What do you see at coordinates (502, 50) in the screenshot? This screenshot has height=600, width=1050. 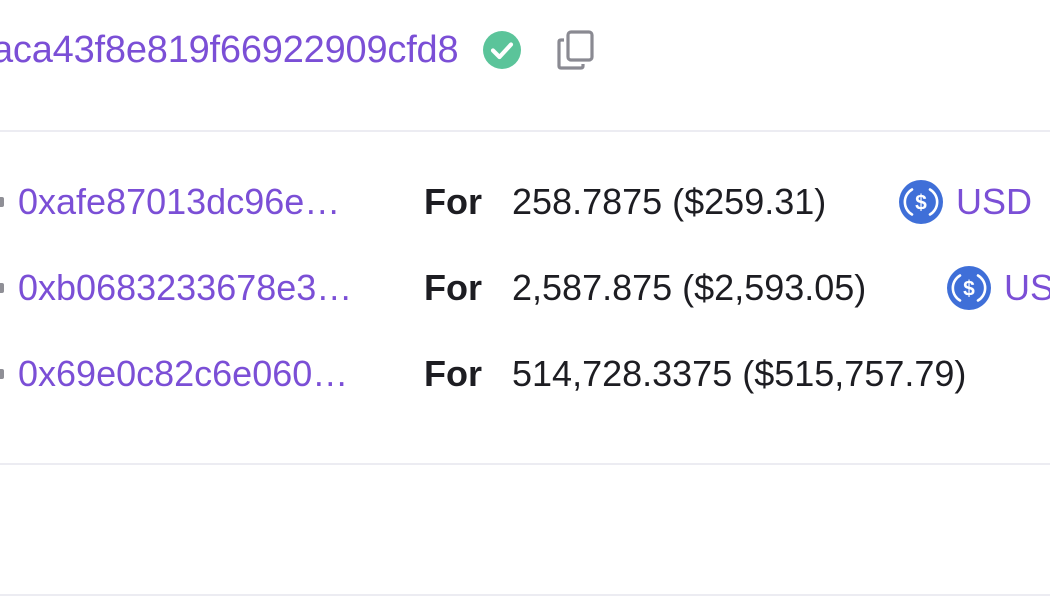 I see `check-circle-icon` at bounding box center [502, 50].